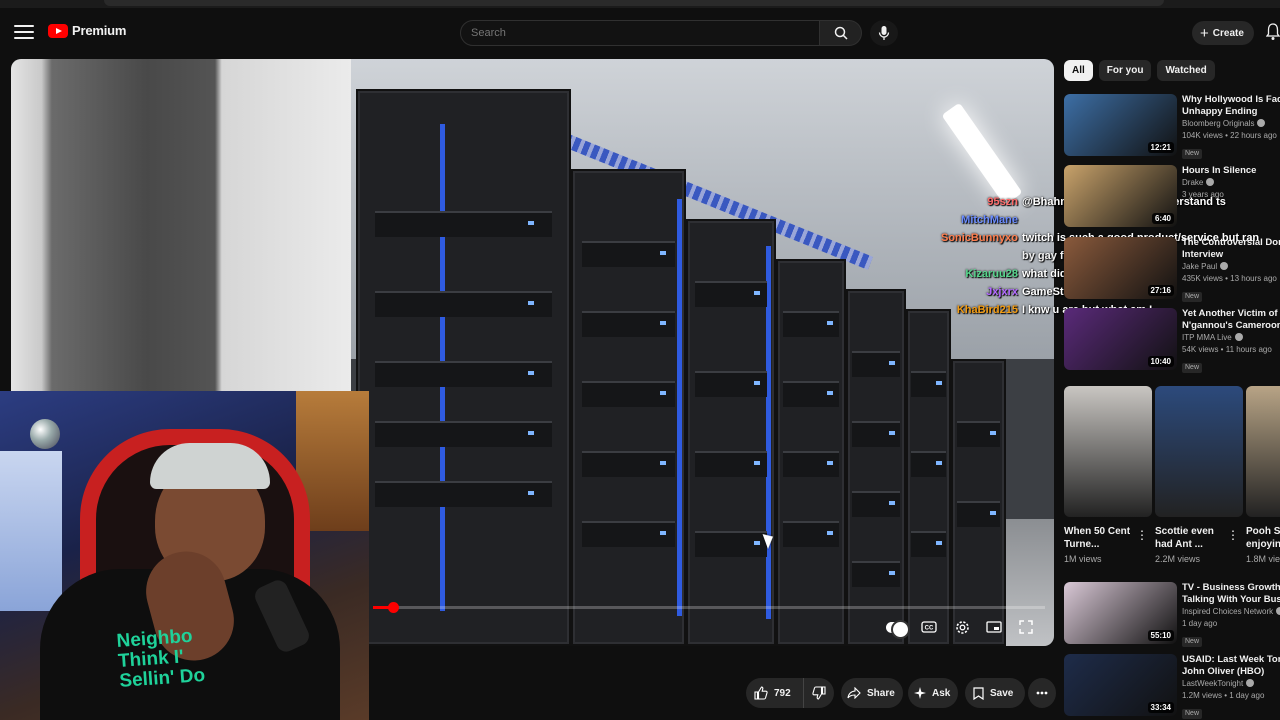 This screenshot has width=1280, height=720. I want to click on youtube-logo: Premium, so click(87, 30).